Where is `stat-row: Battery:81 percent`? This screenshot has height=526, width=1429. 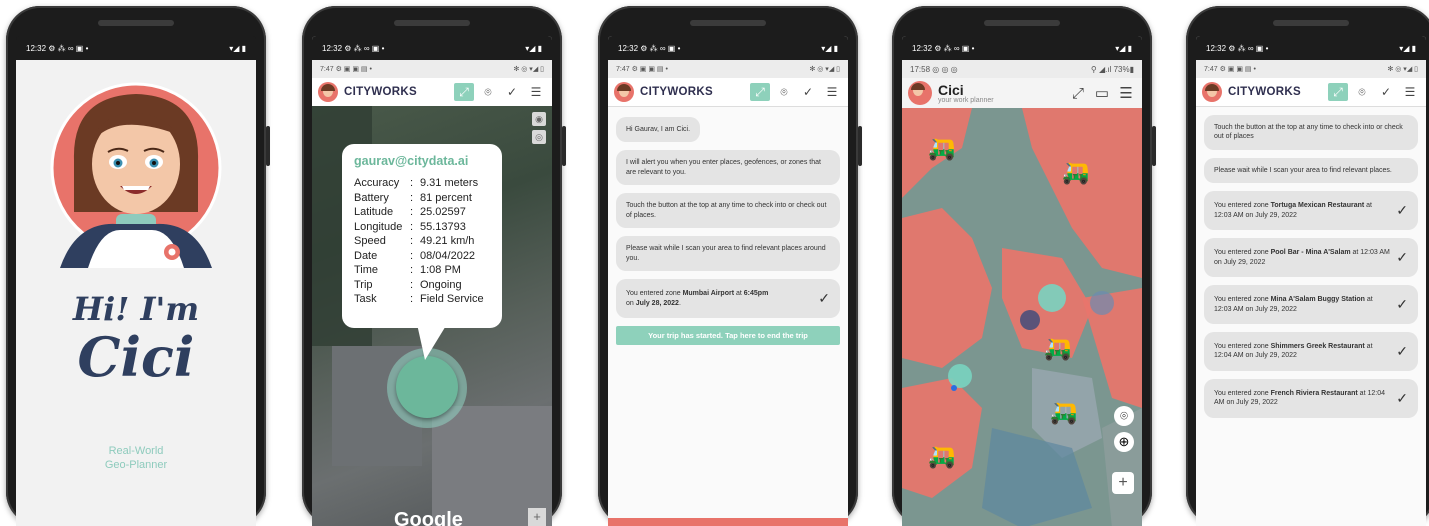 stat-row: Battery:81 percent is located at coordinates (422, 198).